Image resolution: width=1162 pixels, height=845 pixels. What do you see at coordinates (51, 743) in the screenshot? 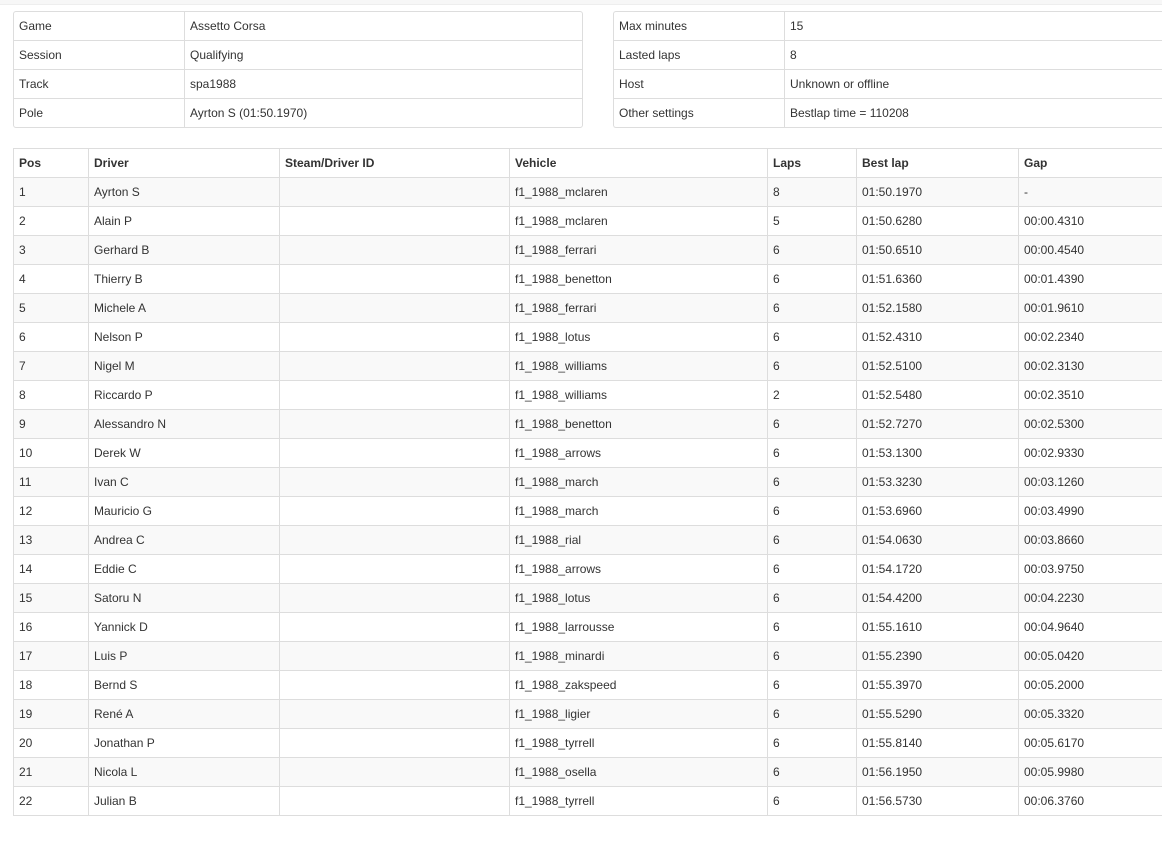
I see `cell-pos: 20` at bounding box center [51, 743].